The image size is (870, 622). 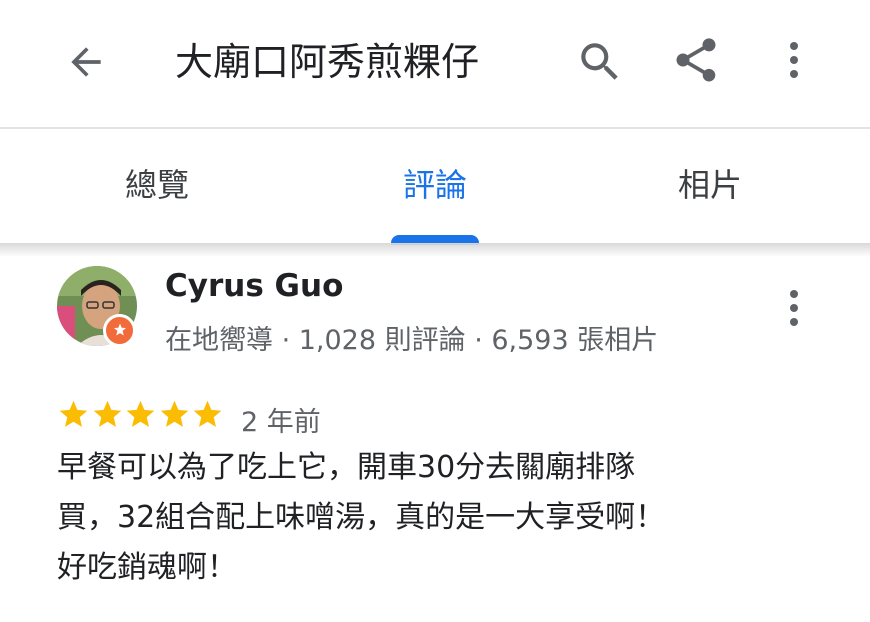 I want to click on share-button, so click(x=696, y=60).